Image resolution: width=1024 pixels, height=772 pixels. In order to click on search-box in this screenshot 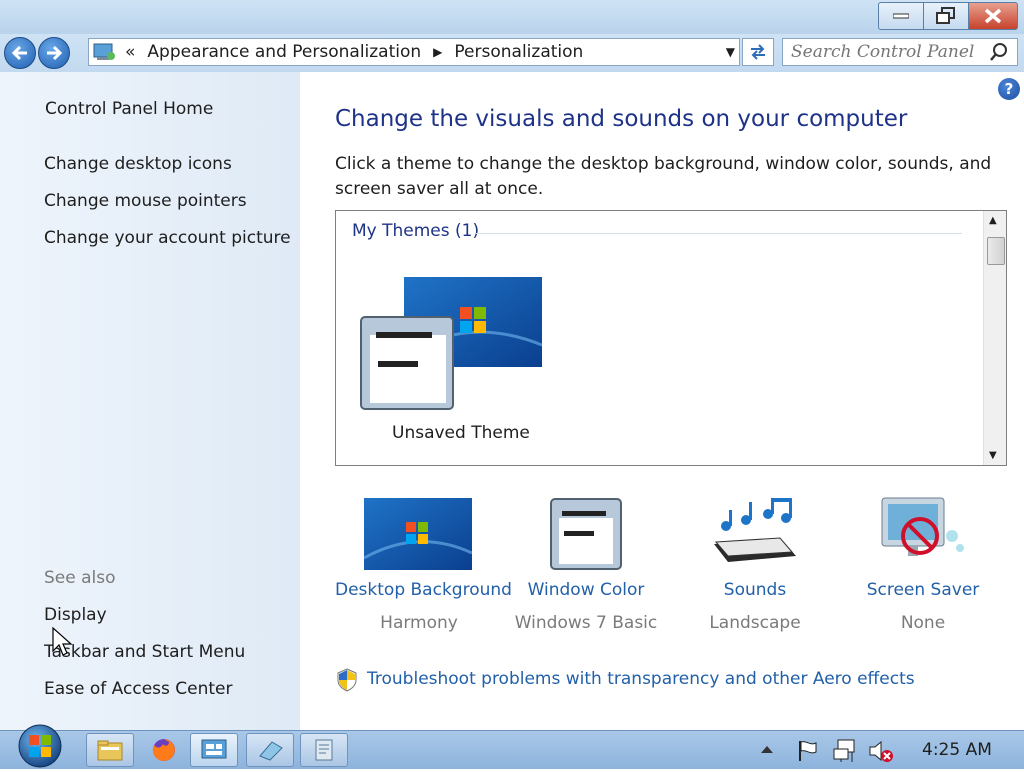, I will do `click(900, 52)`.